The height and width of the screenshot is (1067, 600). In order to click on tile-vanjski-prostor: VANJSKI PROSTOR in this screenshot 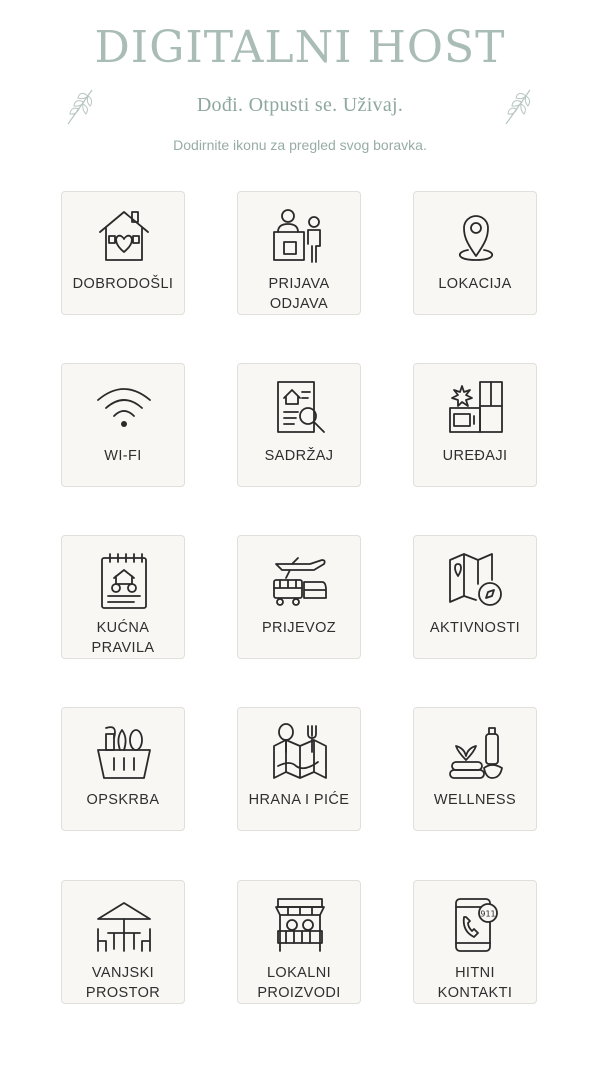, I will do `click(123, 942)`.